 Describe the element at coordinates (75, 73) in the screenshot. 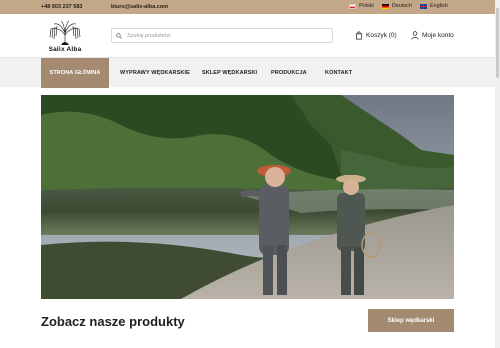

I see `nav-item-home: STRONA GŁÓWNA` at that location.